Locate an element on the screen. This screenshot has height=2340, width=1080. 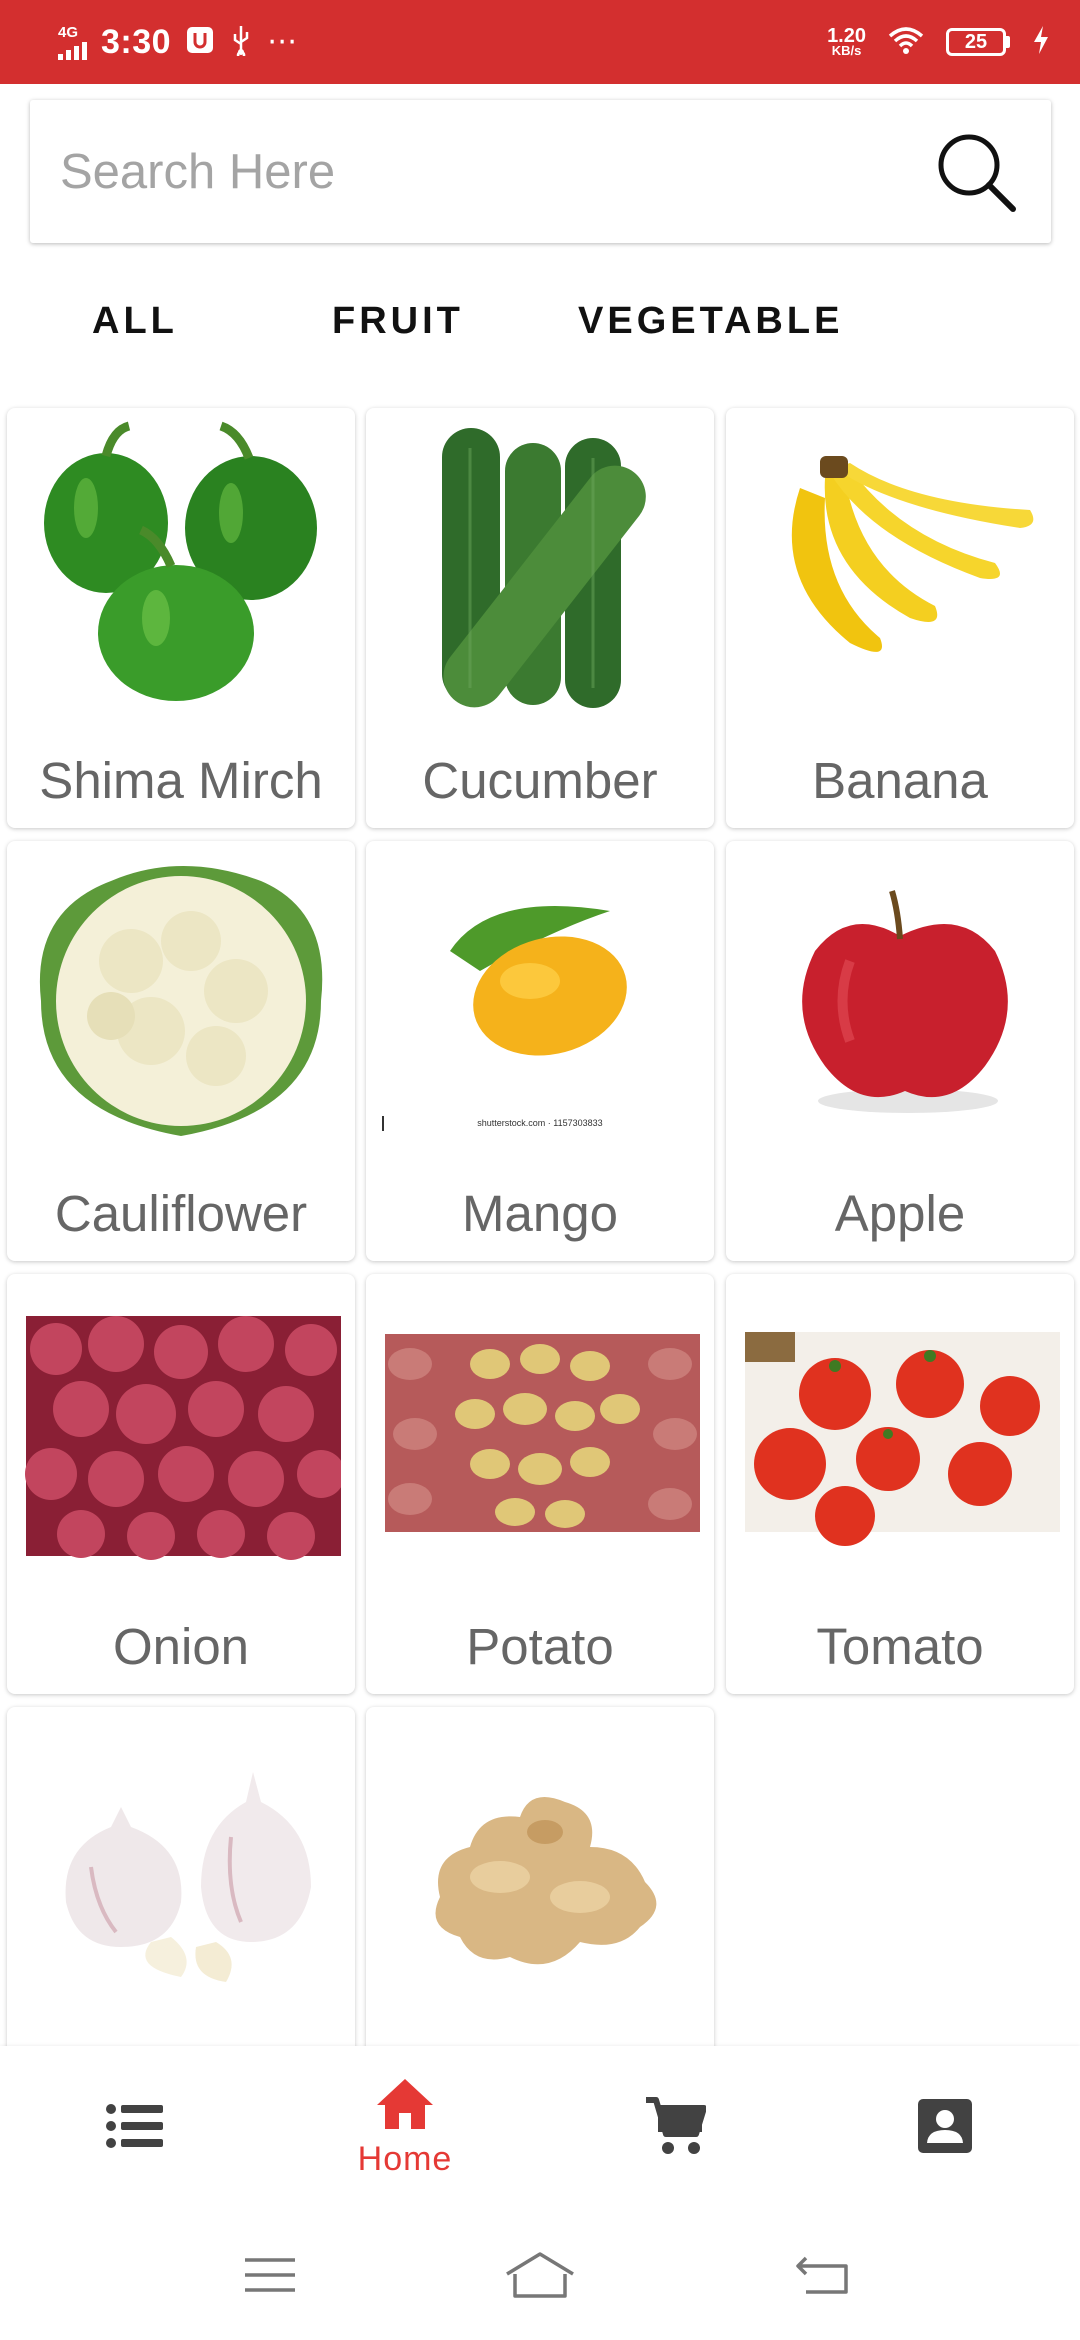
system-navigation is located at coordinates (540, 2275).